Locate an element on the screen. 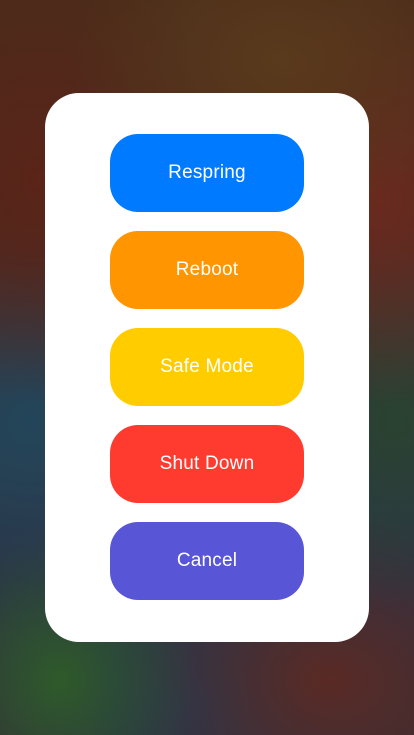 The height and width of the screenshot is (735, 414). respring-button: Respring is located at coordinates (207, 173).